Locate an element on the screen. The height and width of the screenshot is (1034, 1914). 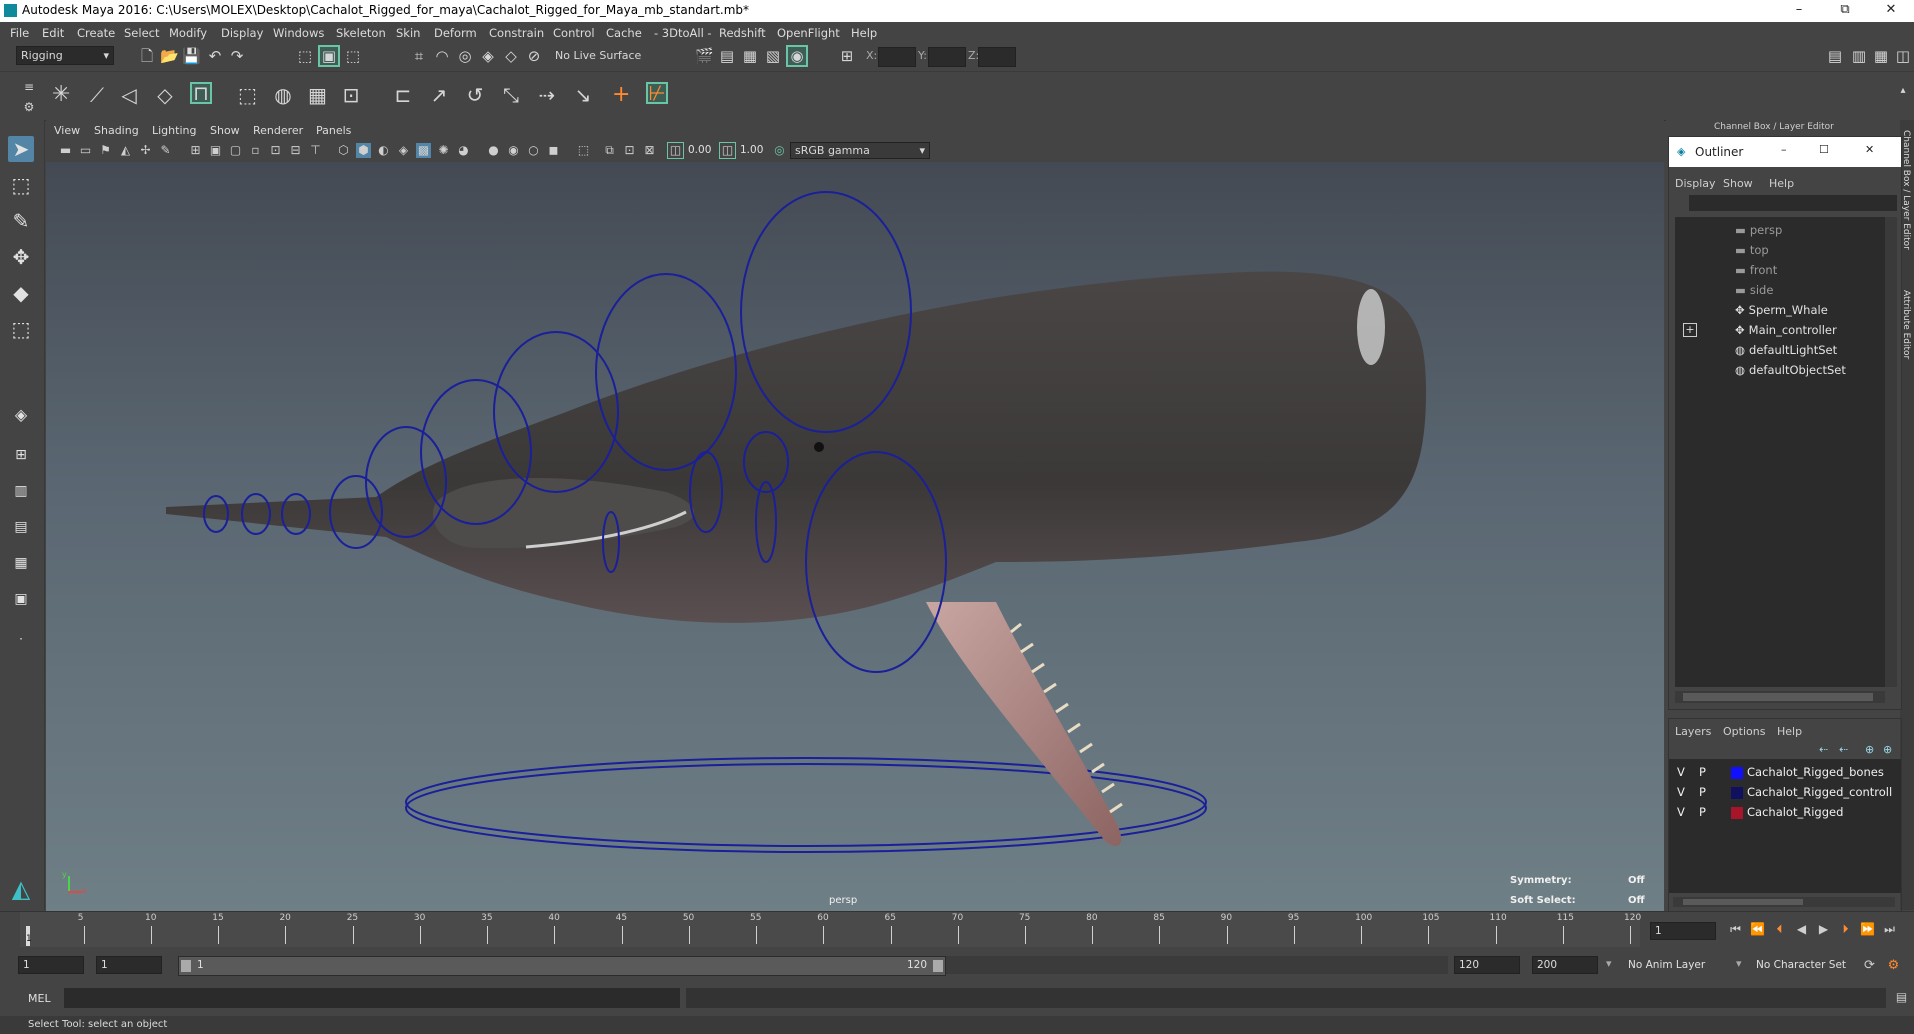
undo-icon: ↶ is located at coordinates (215, 56).